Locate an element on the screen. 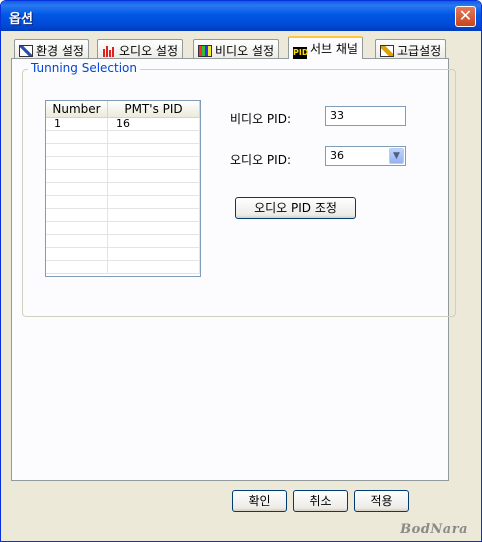 The width and height of the screenshot is (482, 542). tab-environment: 환경 설정 is located at coordinates (51, 48).